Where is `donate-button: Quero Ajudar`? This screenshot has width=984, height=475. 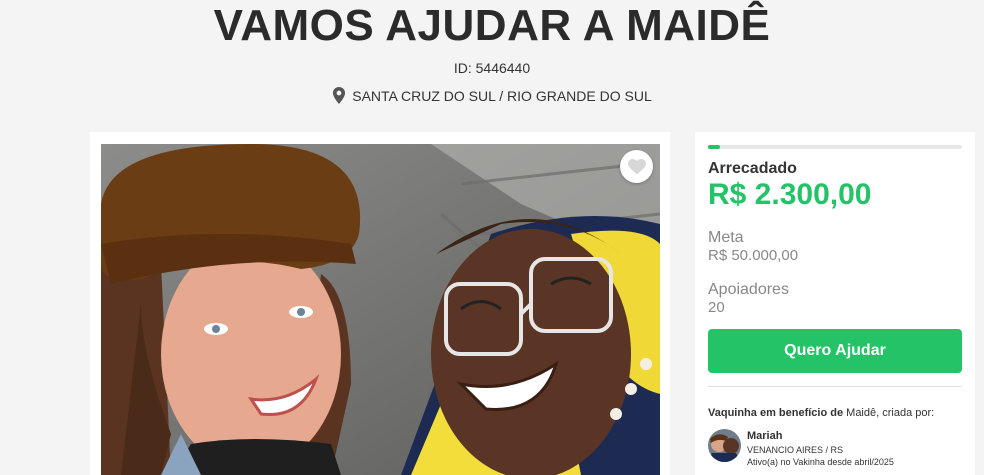
donate-button: Quero Ajudar is located at coordinates (835, 351).